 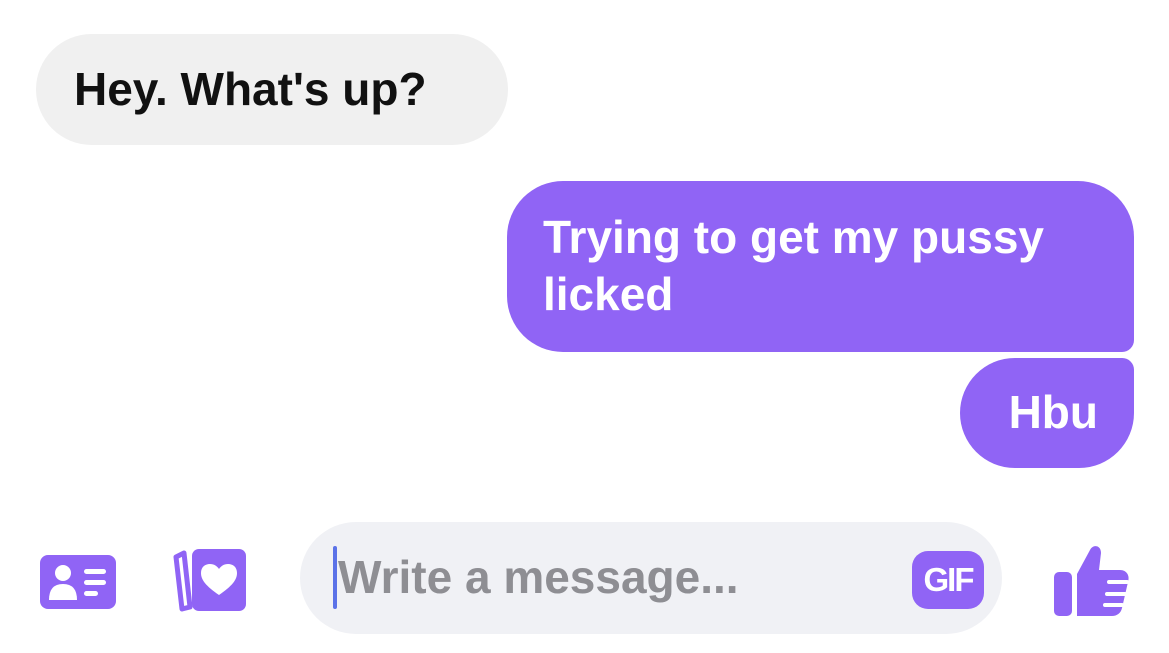 What do you see at coordinates (78, 582) in the screenshot?
I see `contact-card-icon` at bounding box center [78, 582].